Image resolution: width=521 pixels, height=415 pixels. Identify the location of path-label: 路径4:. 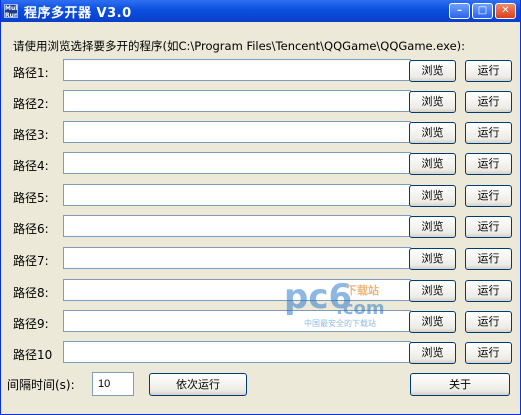
(31, 166).